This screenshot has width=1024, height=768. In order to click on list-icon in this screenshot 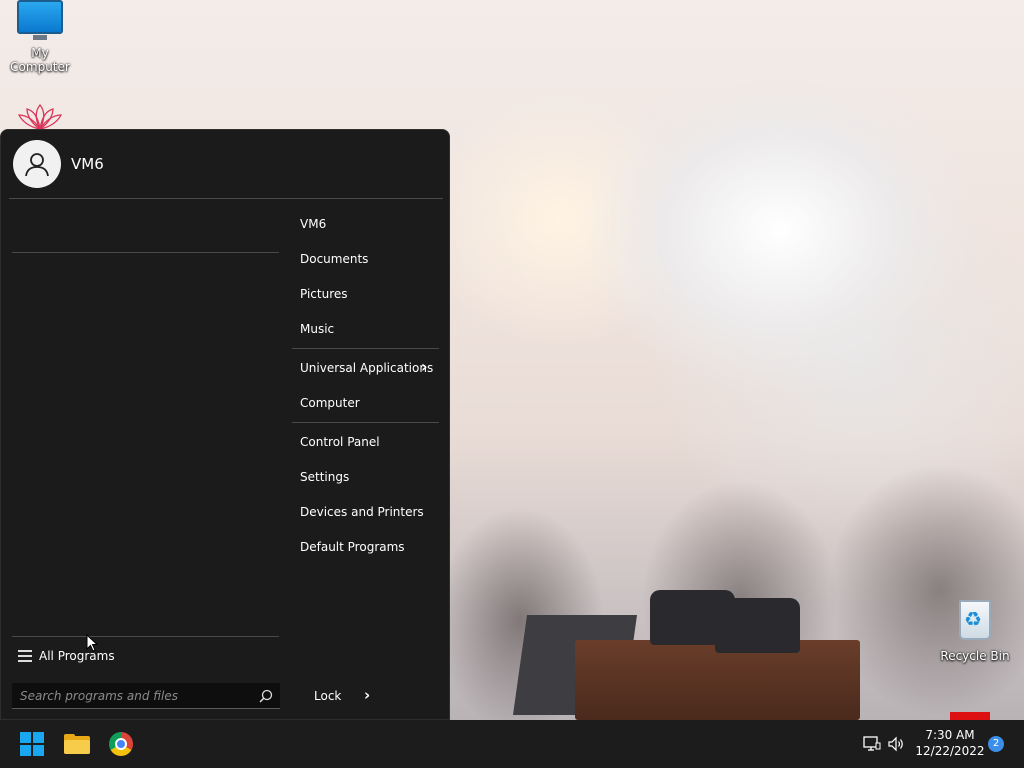, I will do `click(25, 656)`.